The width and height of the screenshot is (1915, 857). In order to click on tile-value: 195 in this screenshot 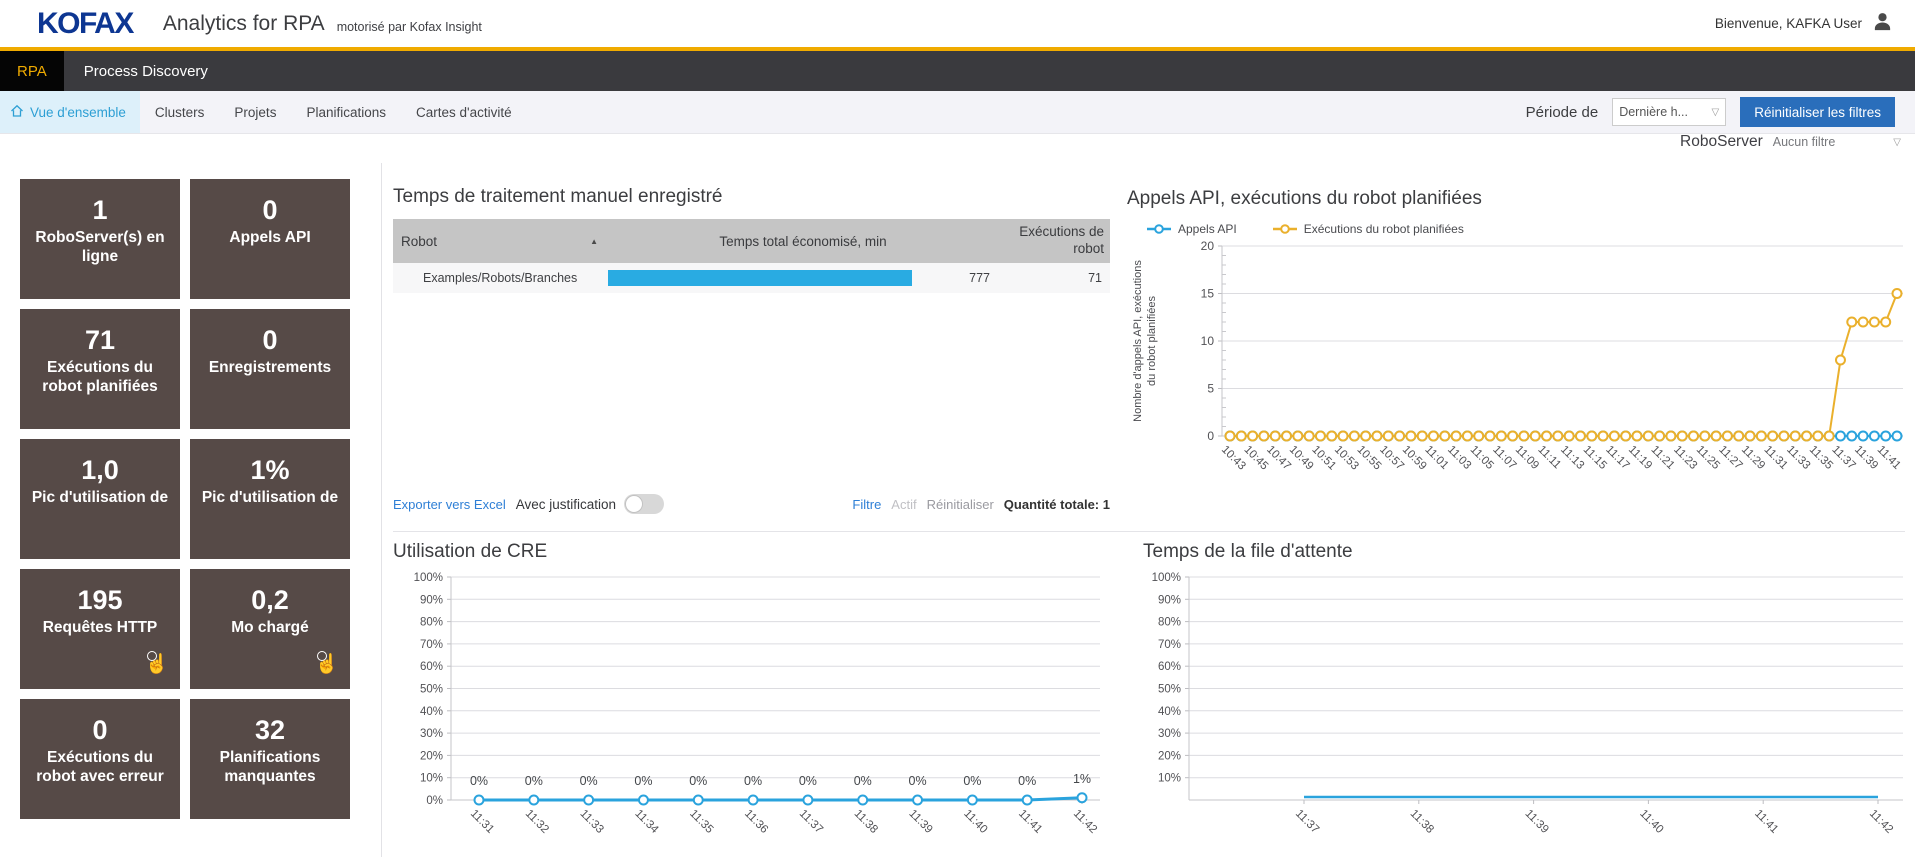, I will do `click(100, 600)`.